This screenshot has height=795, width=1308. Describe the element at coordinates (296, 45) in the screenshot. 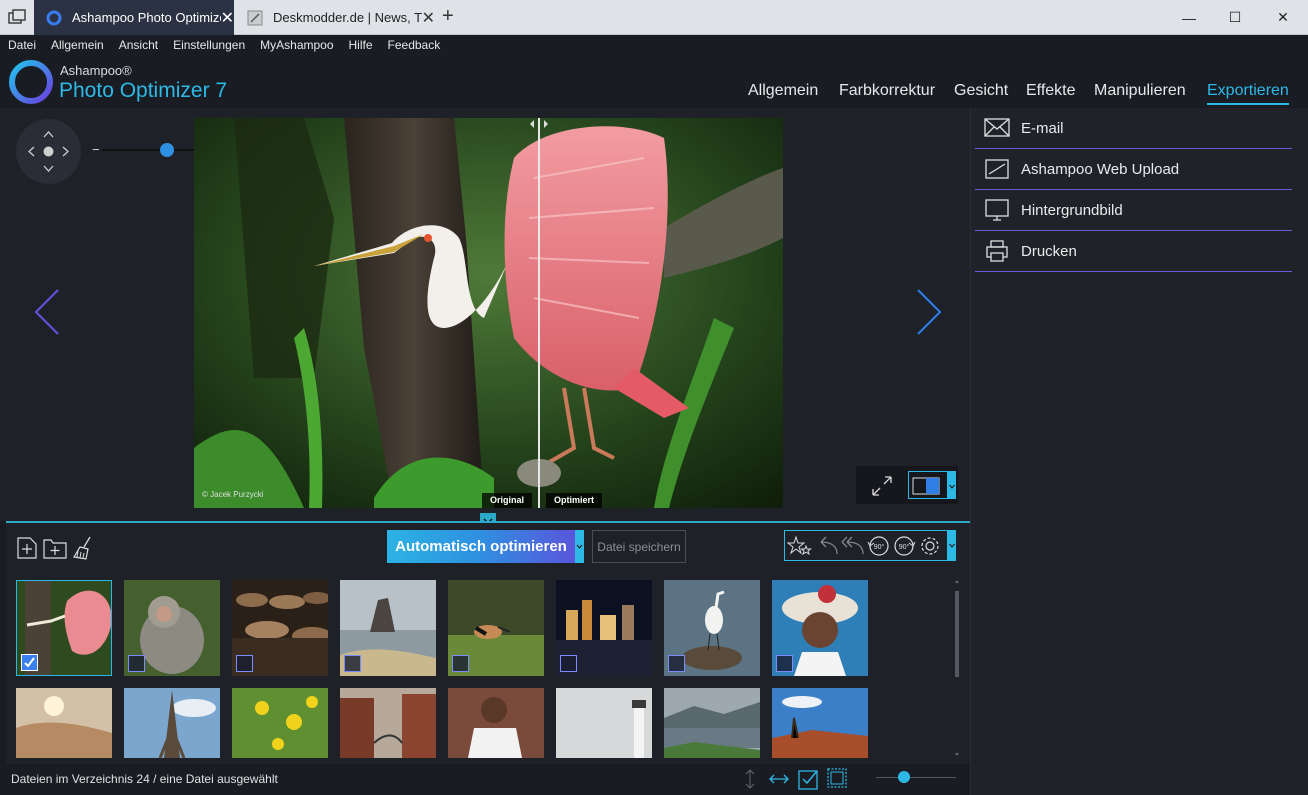

I see `menu-myashampoo: MyAshampoo` at that location.